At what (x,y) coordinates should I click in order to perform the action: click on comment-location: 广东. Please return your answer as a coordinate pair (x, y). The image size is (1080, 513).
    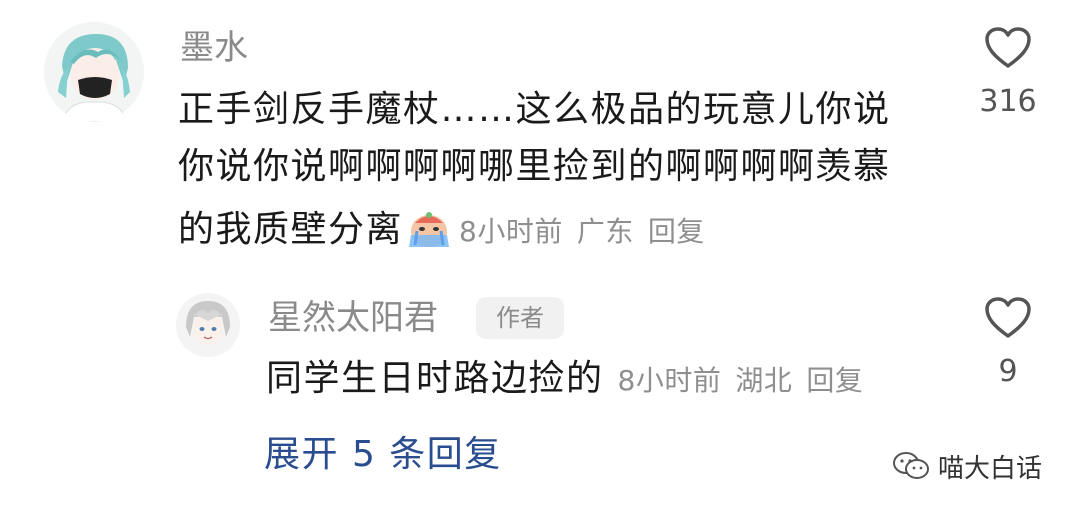
    Looking at the image, I should click on (605, 231).